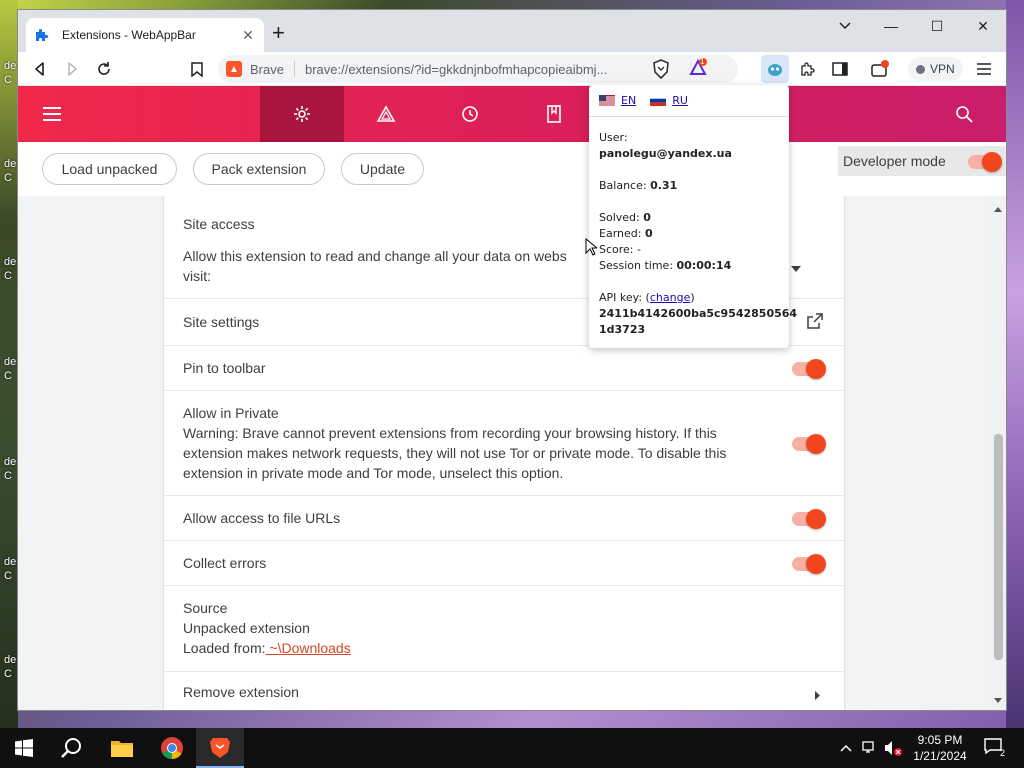 This screenshot has height=768, width=1024. What do you see at coordinates (504, 368) in the screenshot?
I see `pin-to-toolbar-row: Pin to toolbar` at bounding box center [504, 368].